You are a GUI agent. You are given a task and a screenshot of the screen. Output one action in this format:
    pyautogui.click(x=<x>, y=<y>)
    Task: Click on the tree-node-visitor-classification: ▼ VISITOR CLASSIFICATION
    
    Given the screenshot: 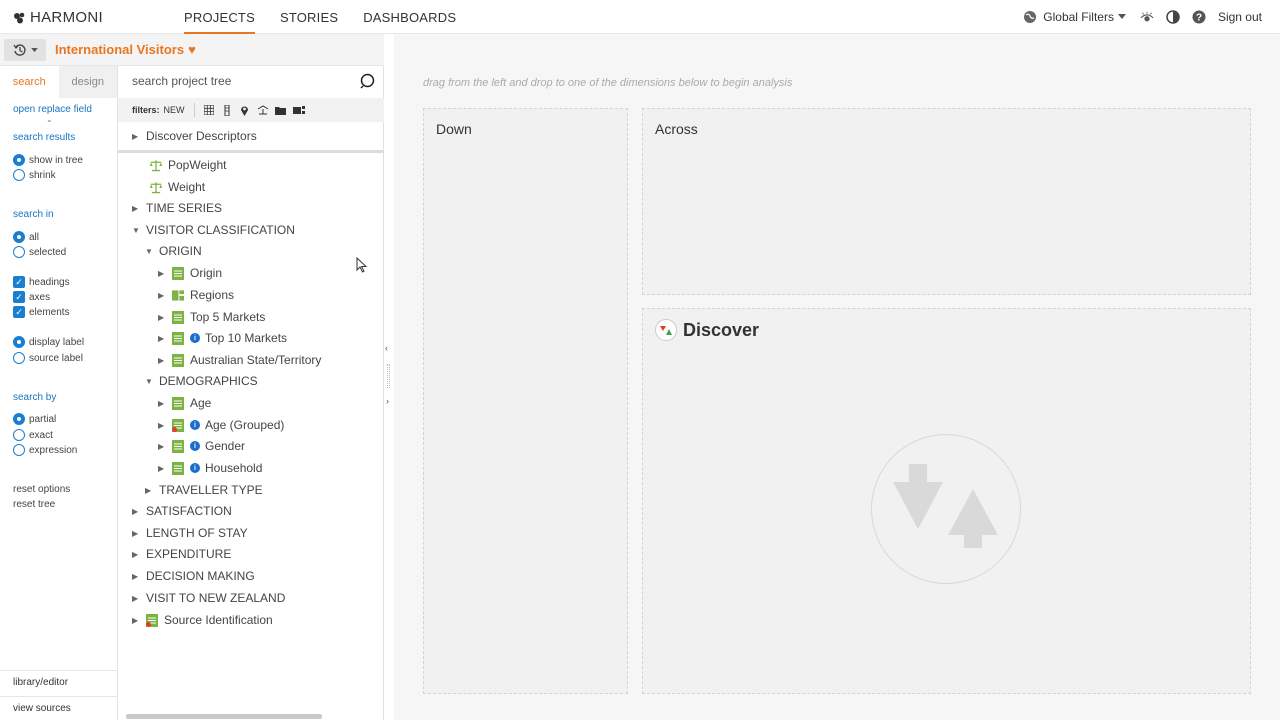 What is the action you would take?
    pyautogui.click(x=213, y=230)
    